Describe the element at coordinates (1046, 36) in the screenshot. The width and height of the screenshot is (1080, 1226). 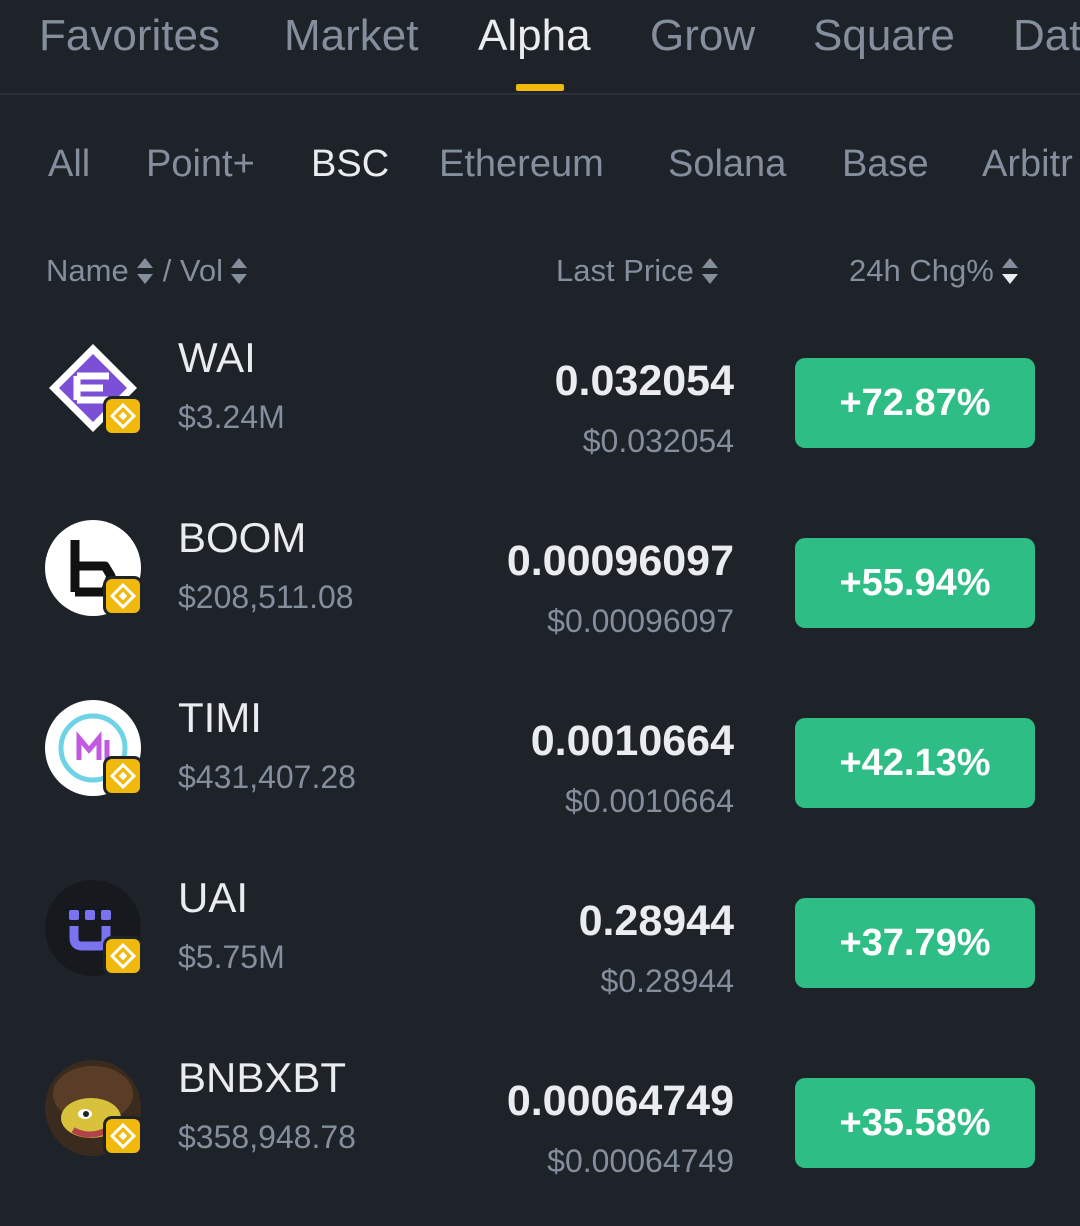
I see `tab-data: Dat` at that location.